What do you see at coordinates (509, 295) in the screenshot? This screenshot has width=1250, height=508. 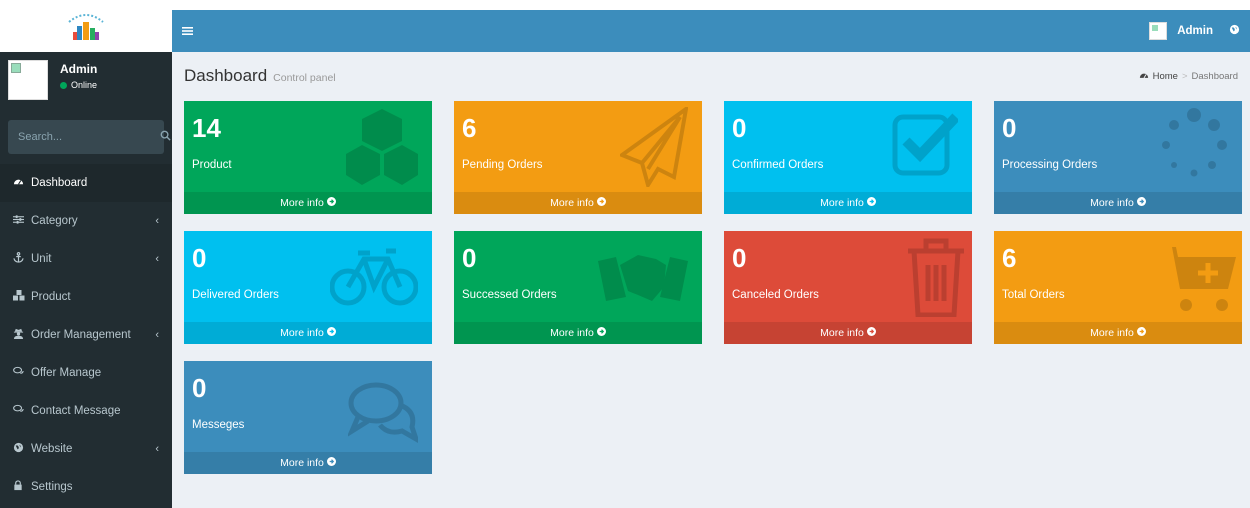 I see `stat-label: Successed Orders` at bounding box center [509, 295].